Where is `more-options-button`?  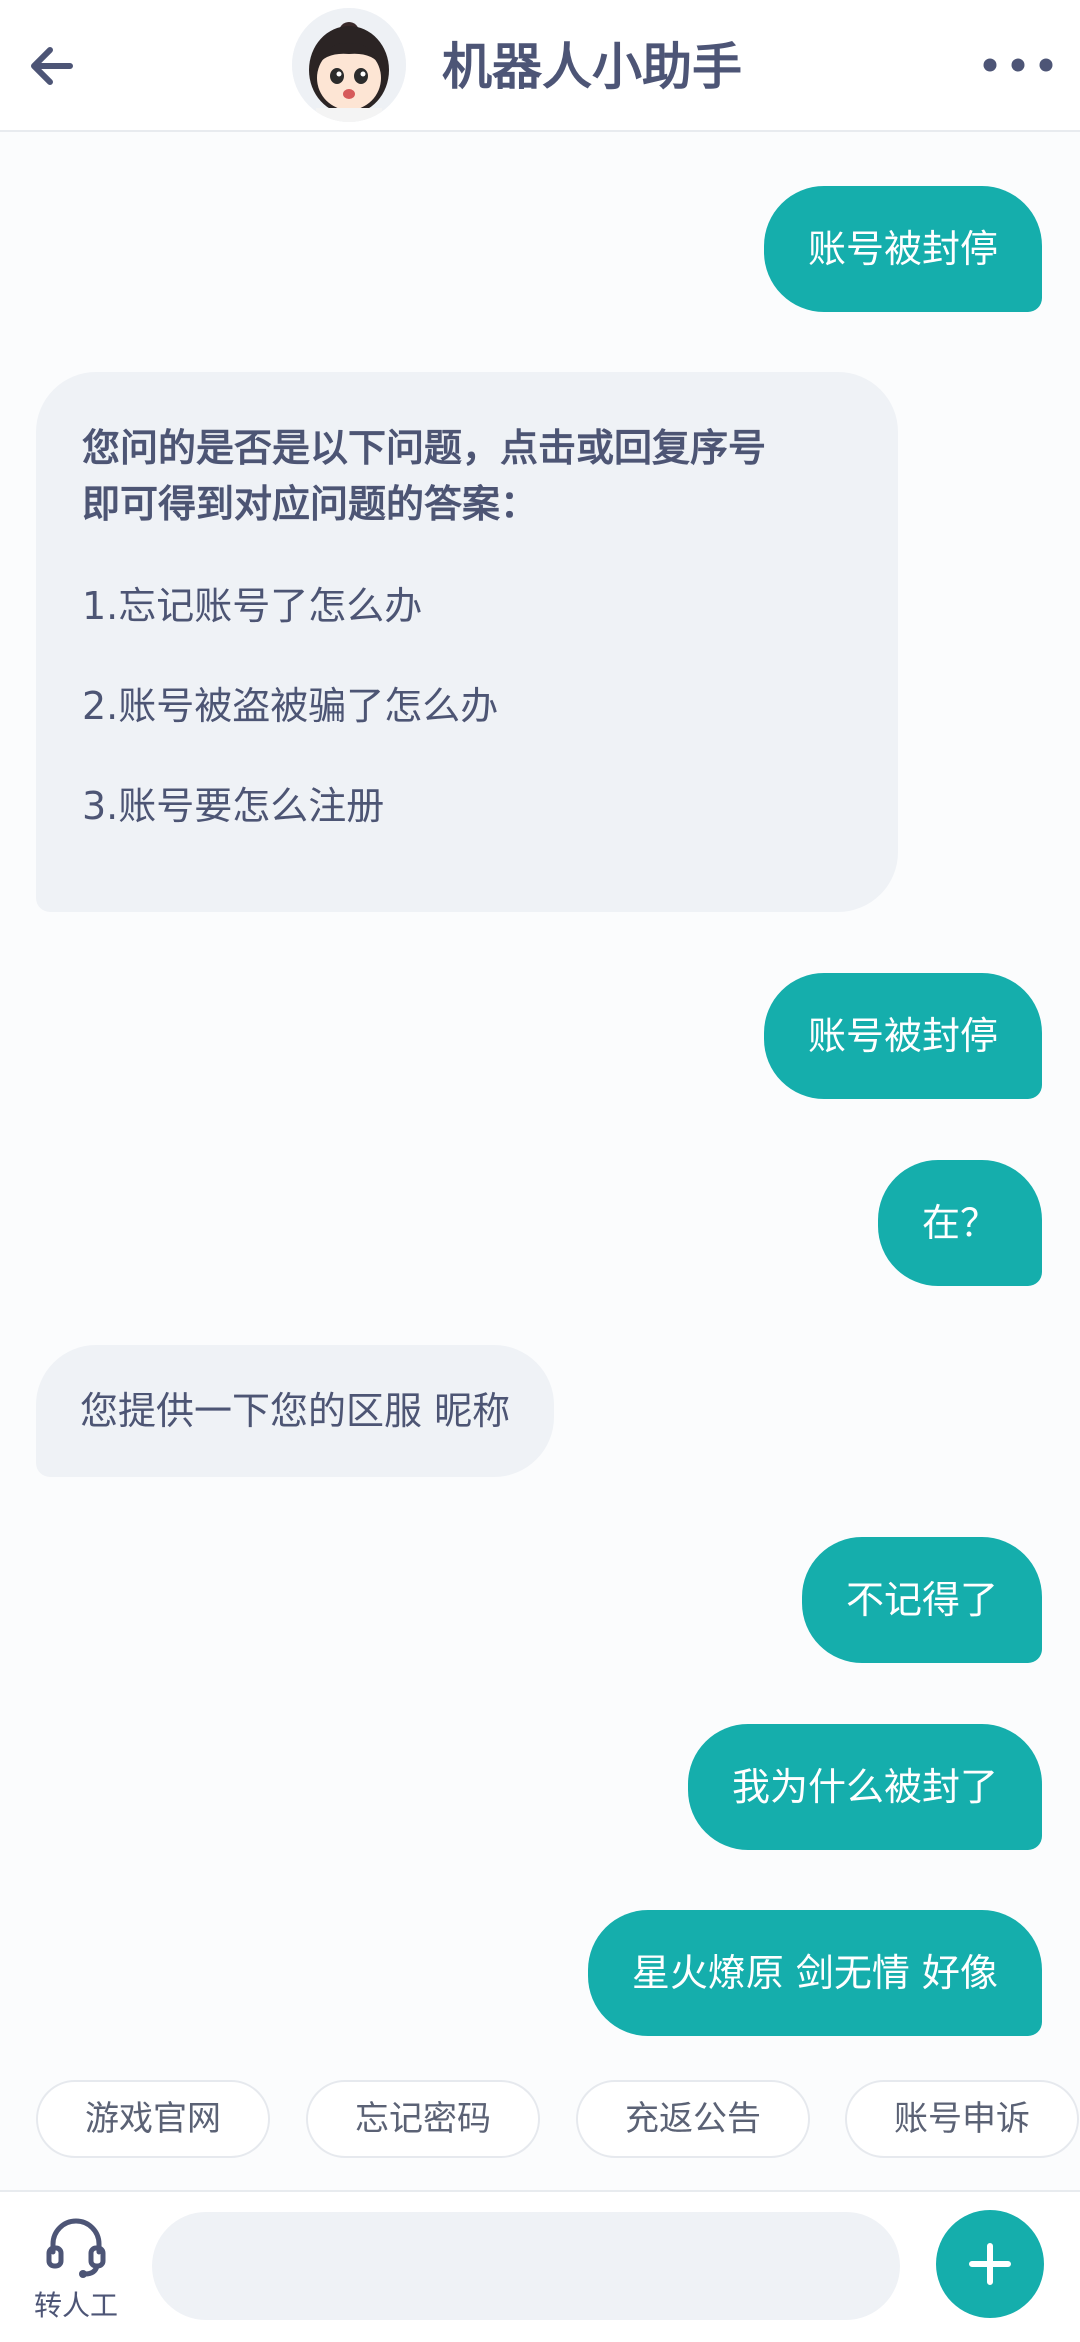
more-options-button is located at coordinates (1018, 65).